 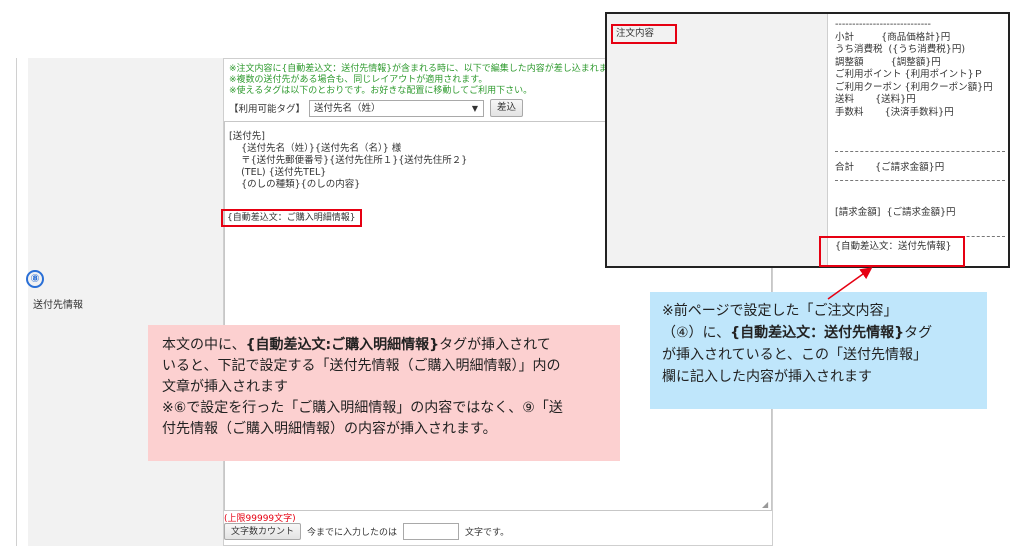 I want to click on callout-line: いると、下記で設定する「送付先情報（ご購入明細情報）」内の, so click(x=361, y=366).